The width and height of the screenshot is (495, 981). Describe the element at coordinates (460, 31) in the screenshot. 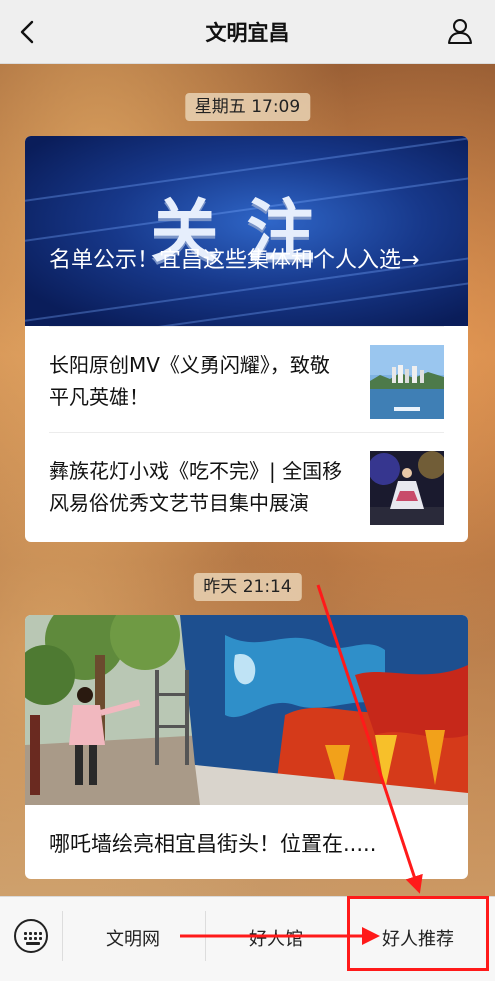

I see `user-profile-icon` at that location.